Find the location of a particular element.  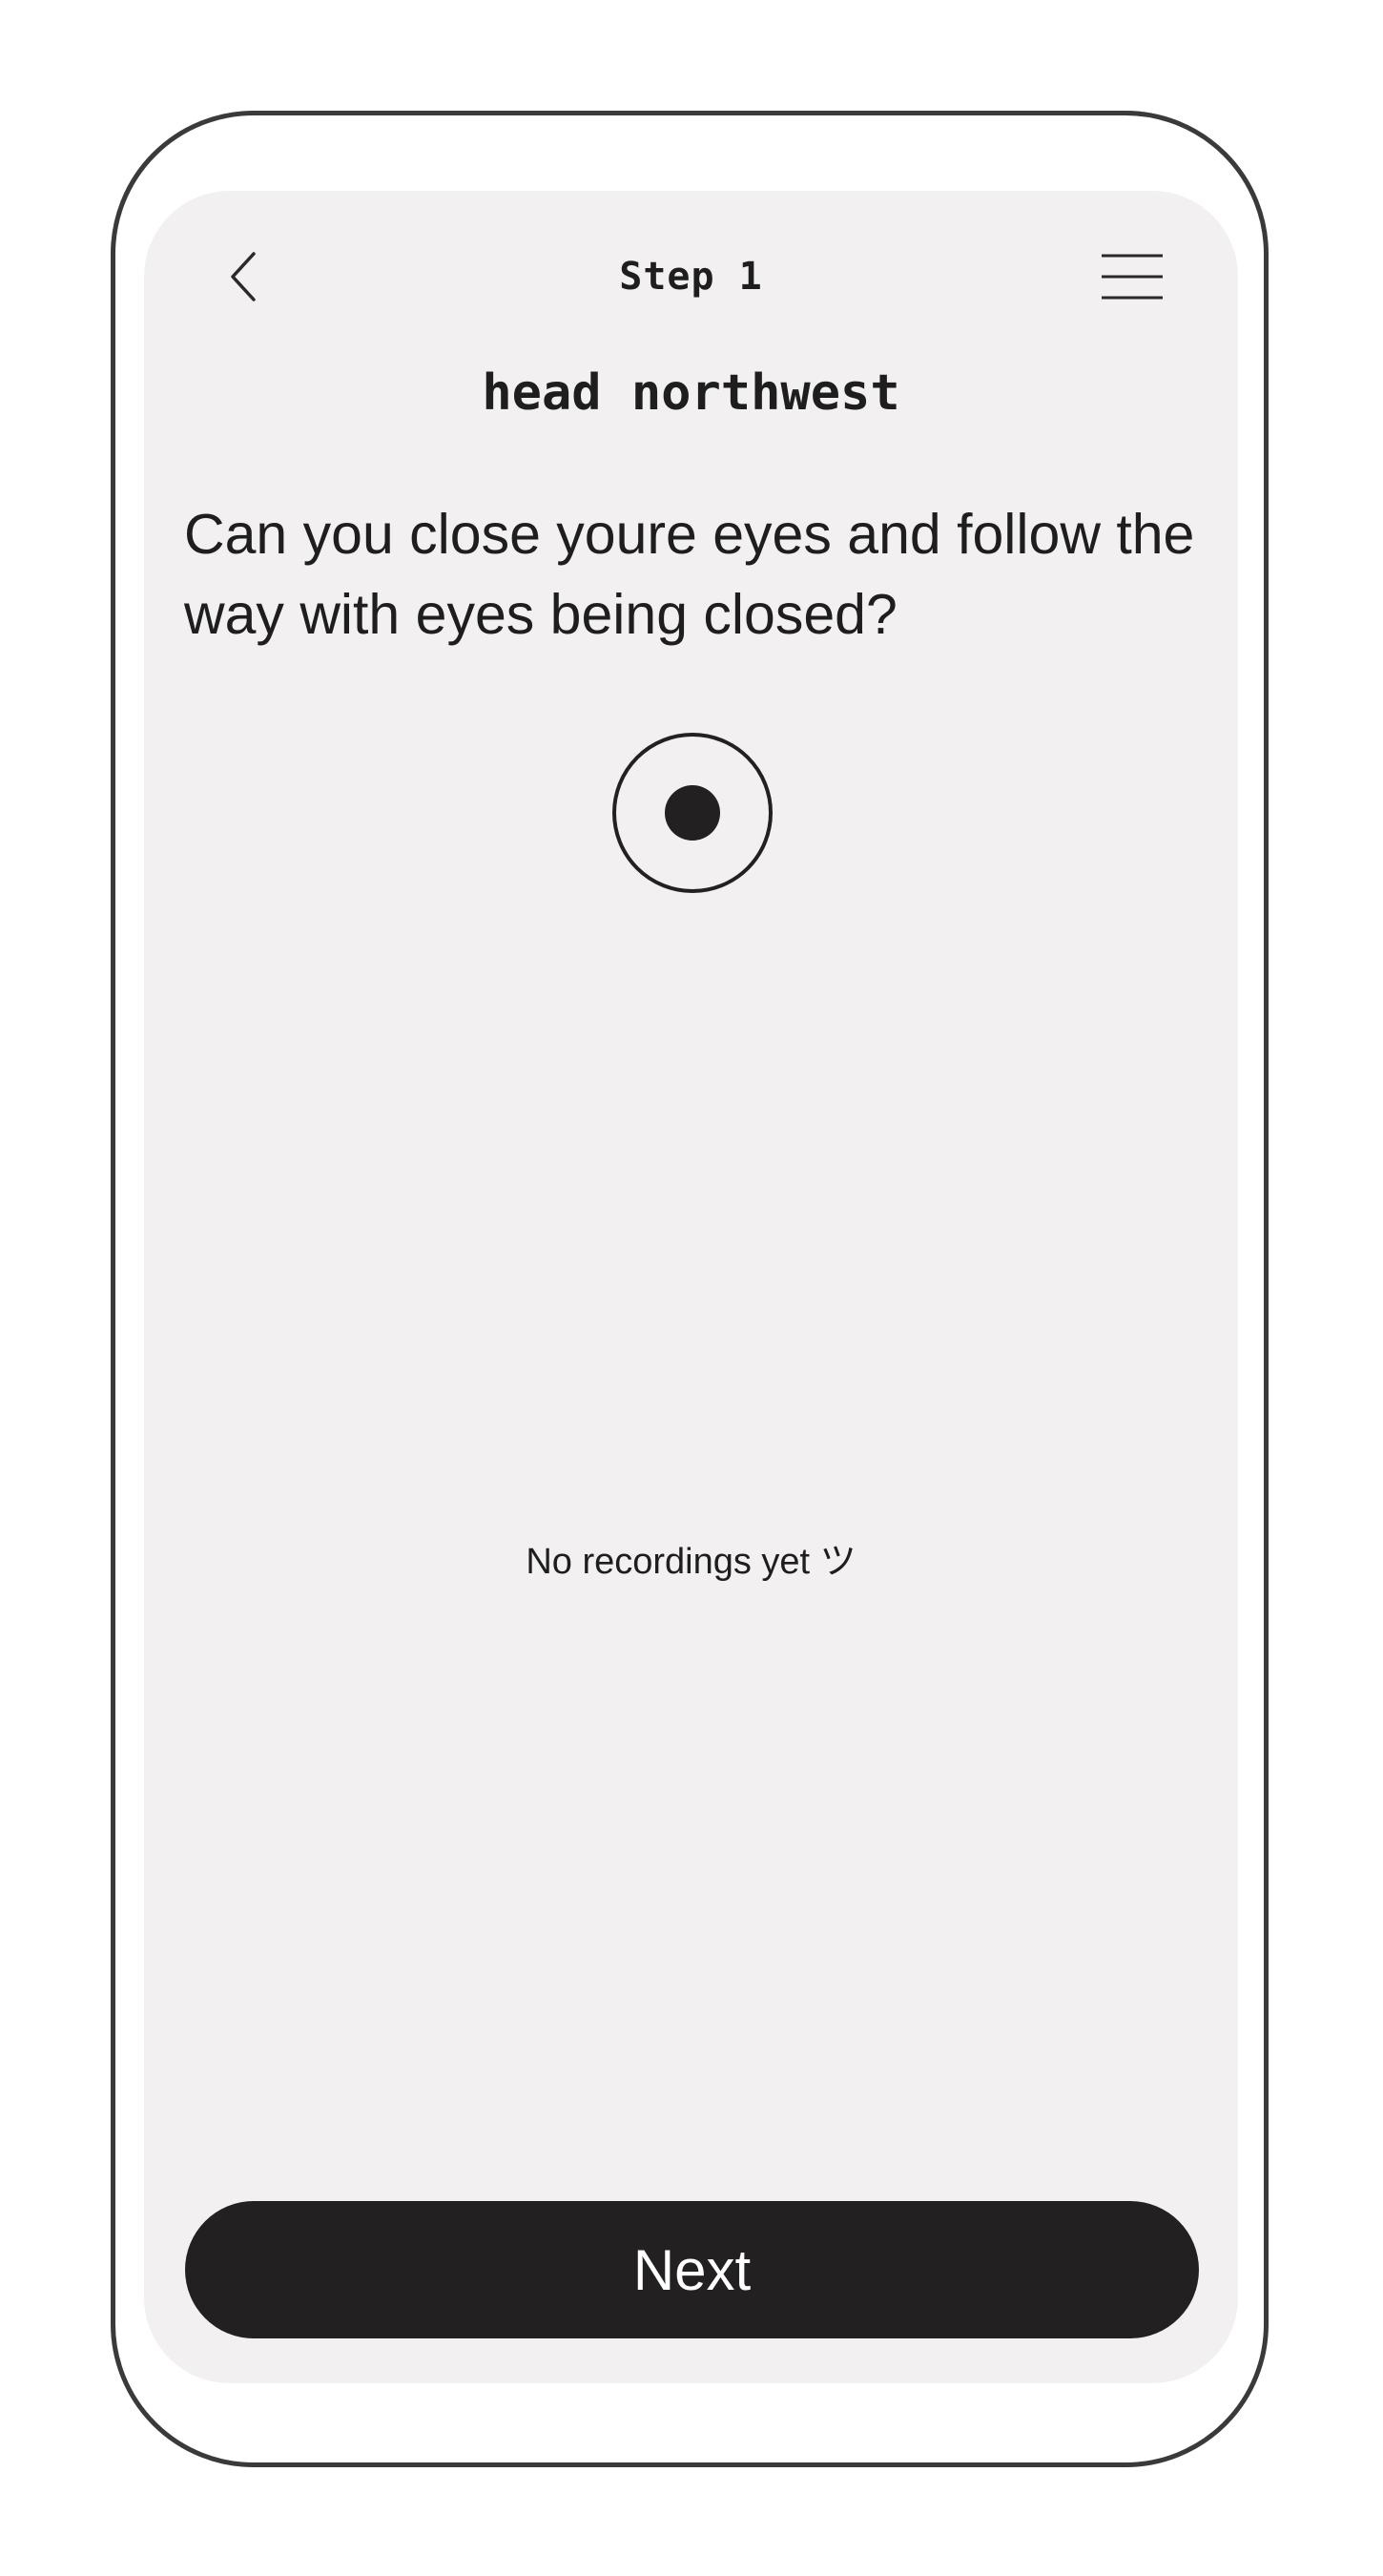

menu-button is located at coordinates (1132, 276).